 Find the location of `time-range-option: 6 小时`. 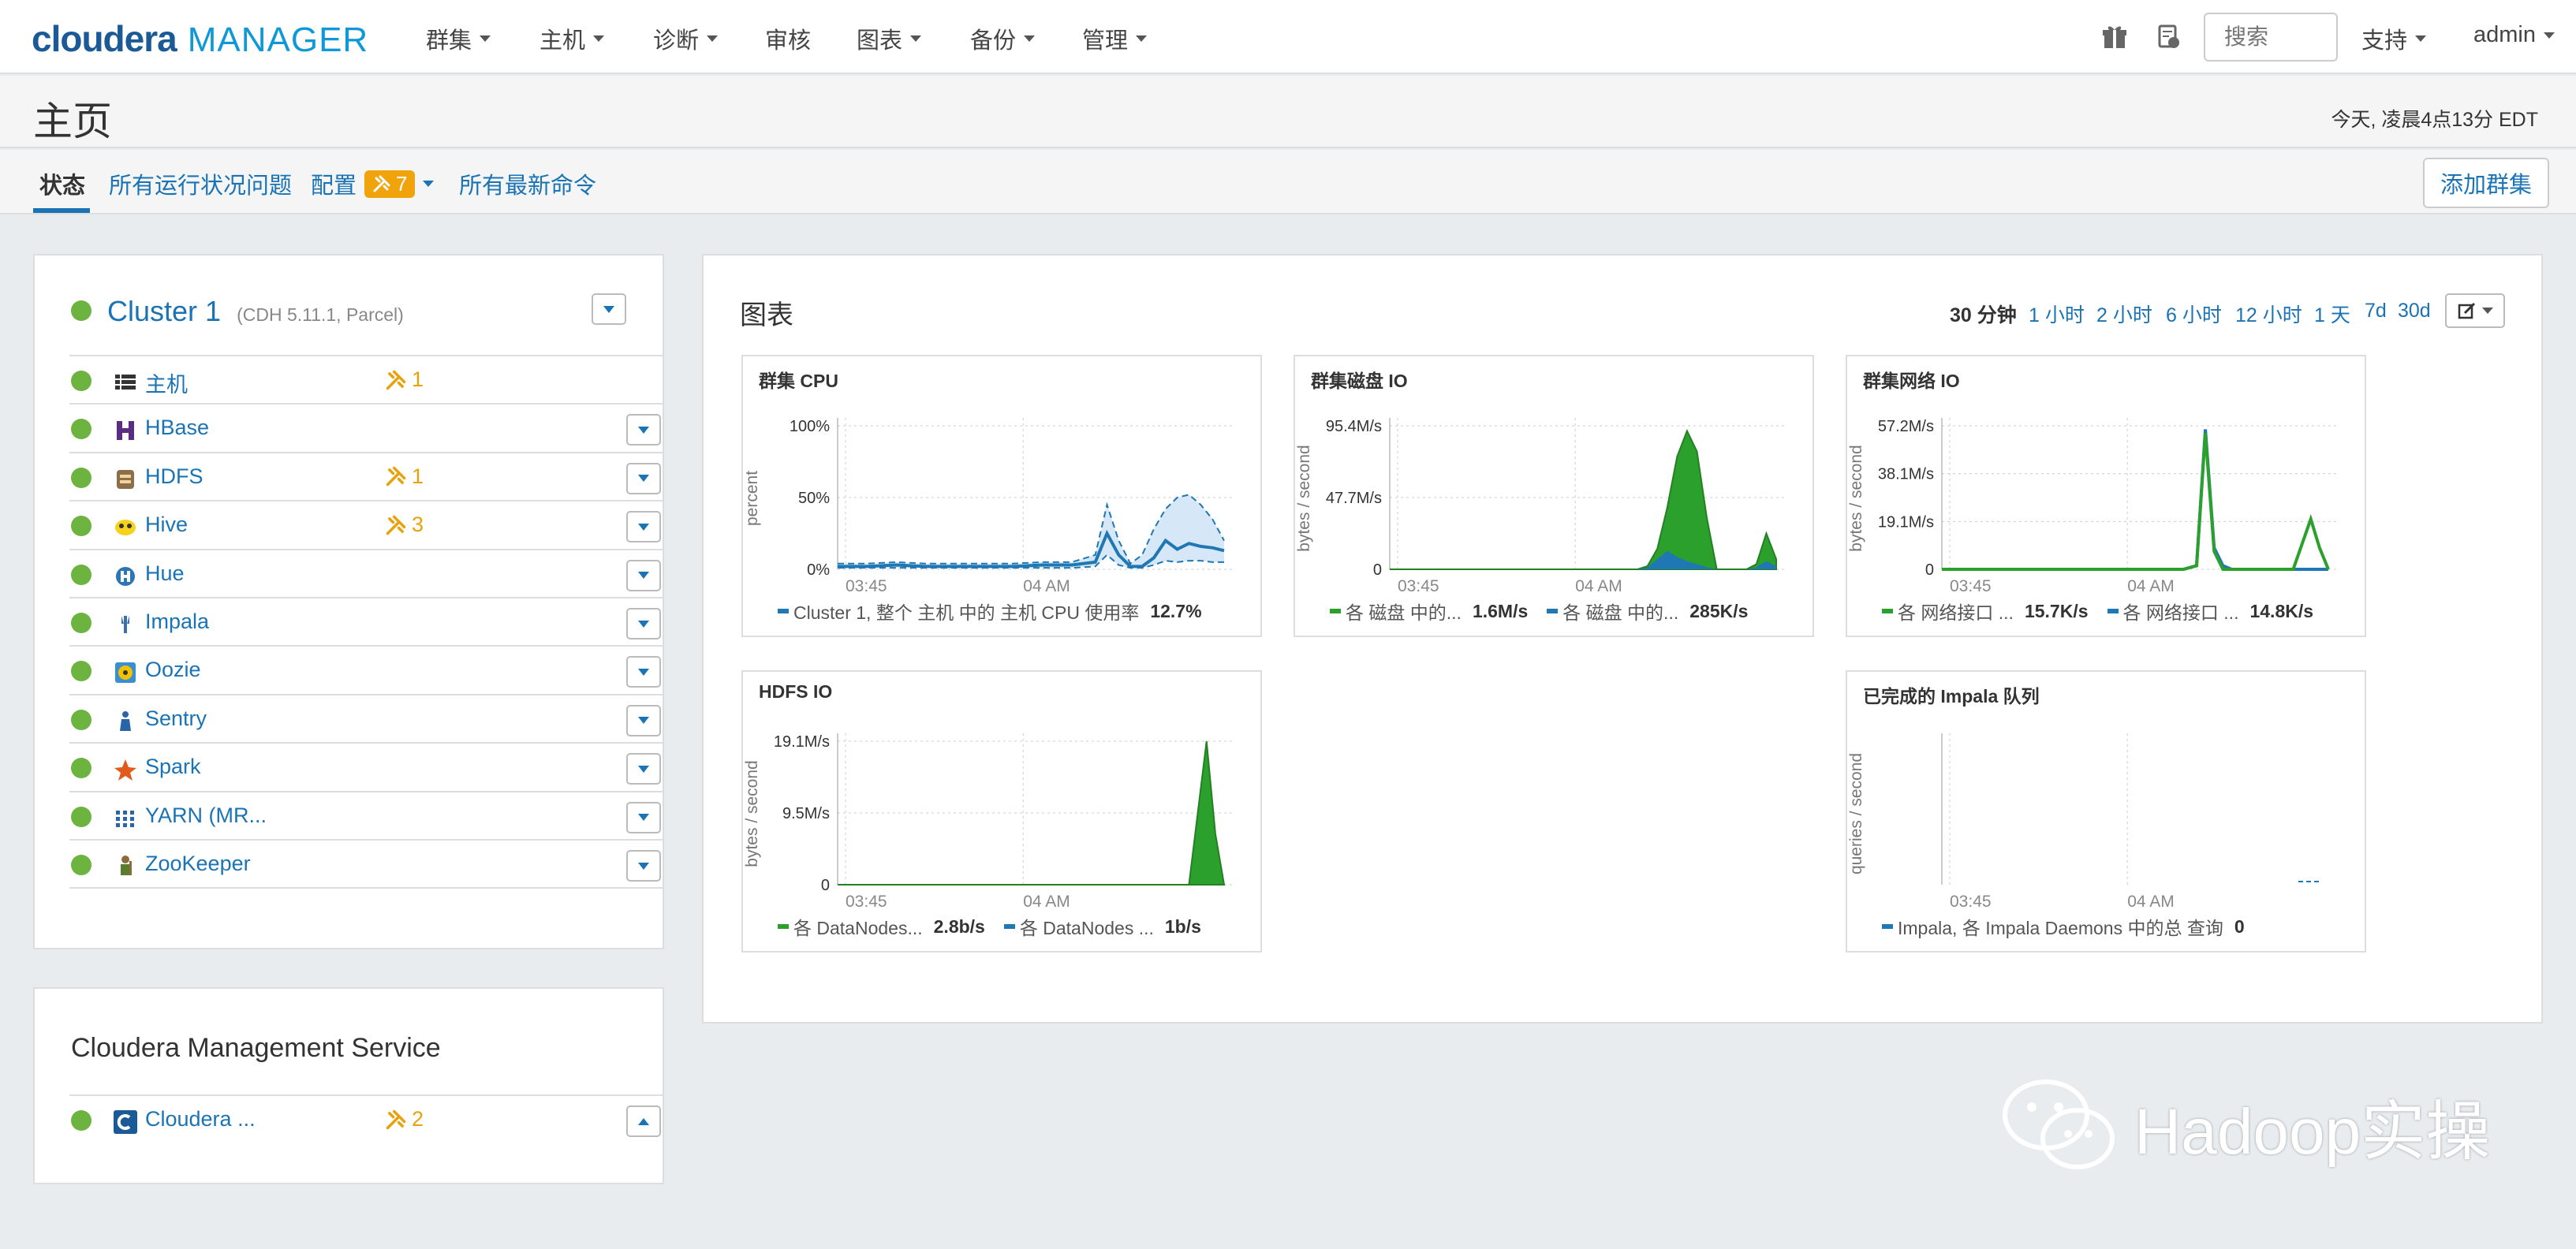

time-range-option: 6 小时 is located at coordinates (2194, 314).